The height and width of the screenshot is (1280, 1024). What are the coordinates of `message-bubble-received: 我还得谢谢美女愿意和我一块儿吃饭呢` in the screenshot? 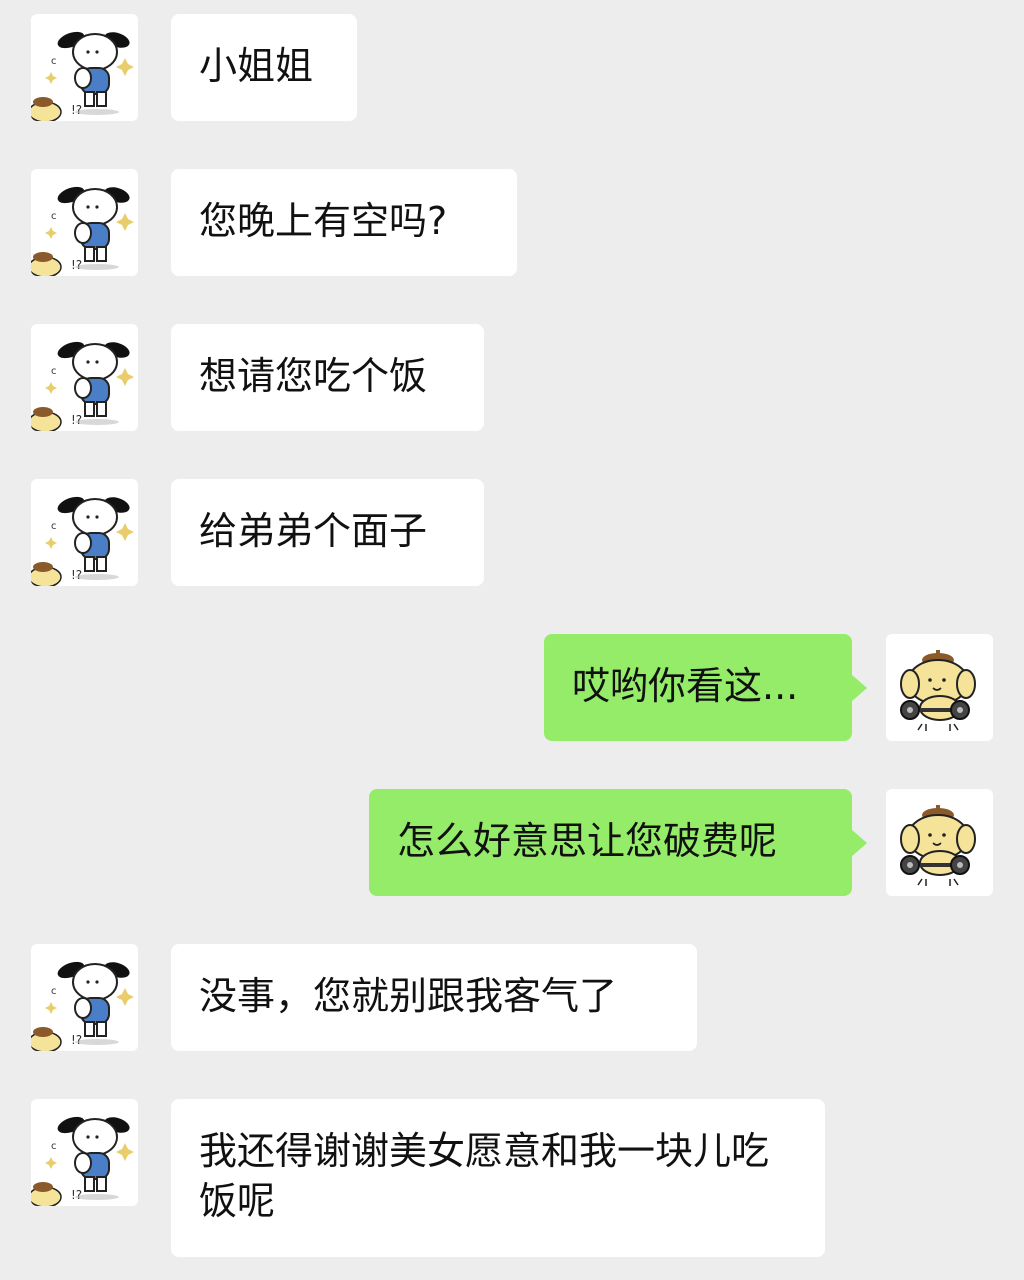 It's located at (498, 1178).